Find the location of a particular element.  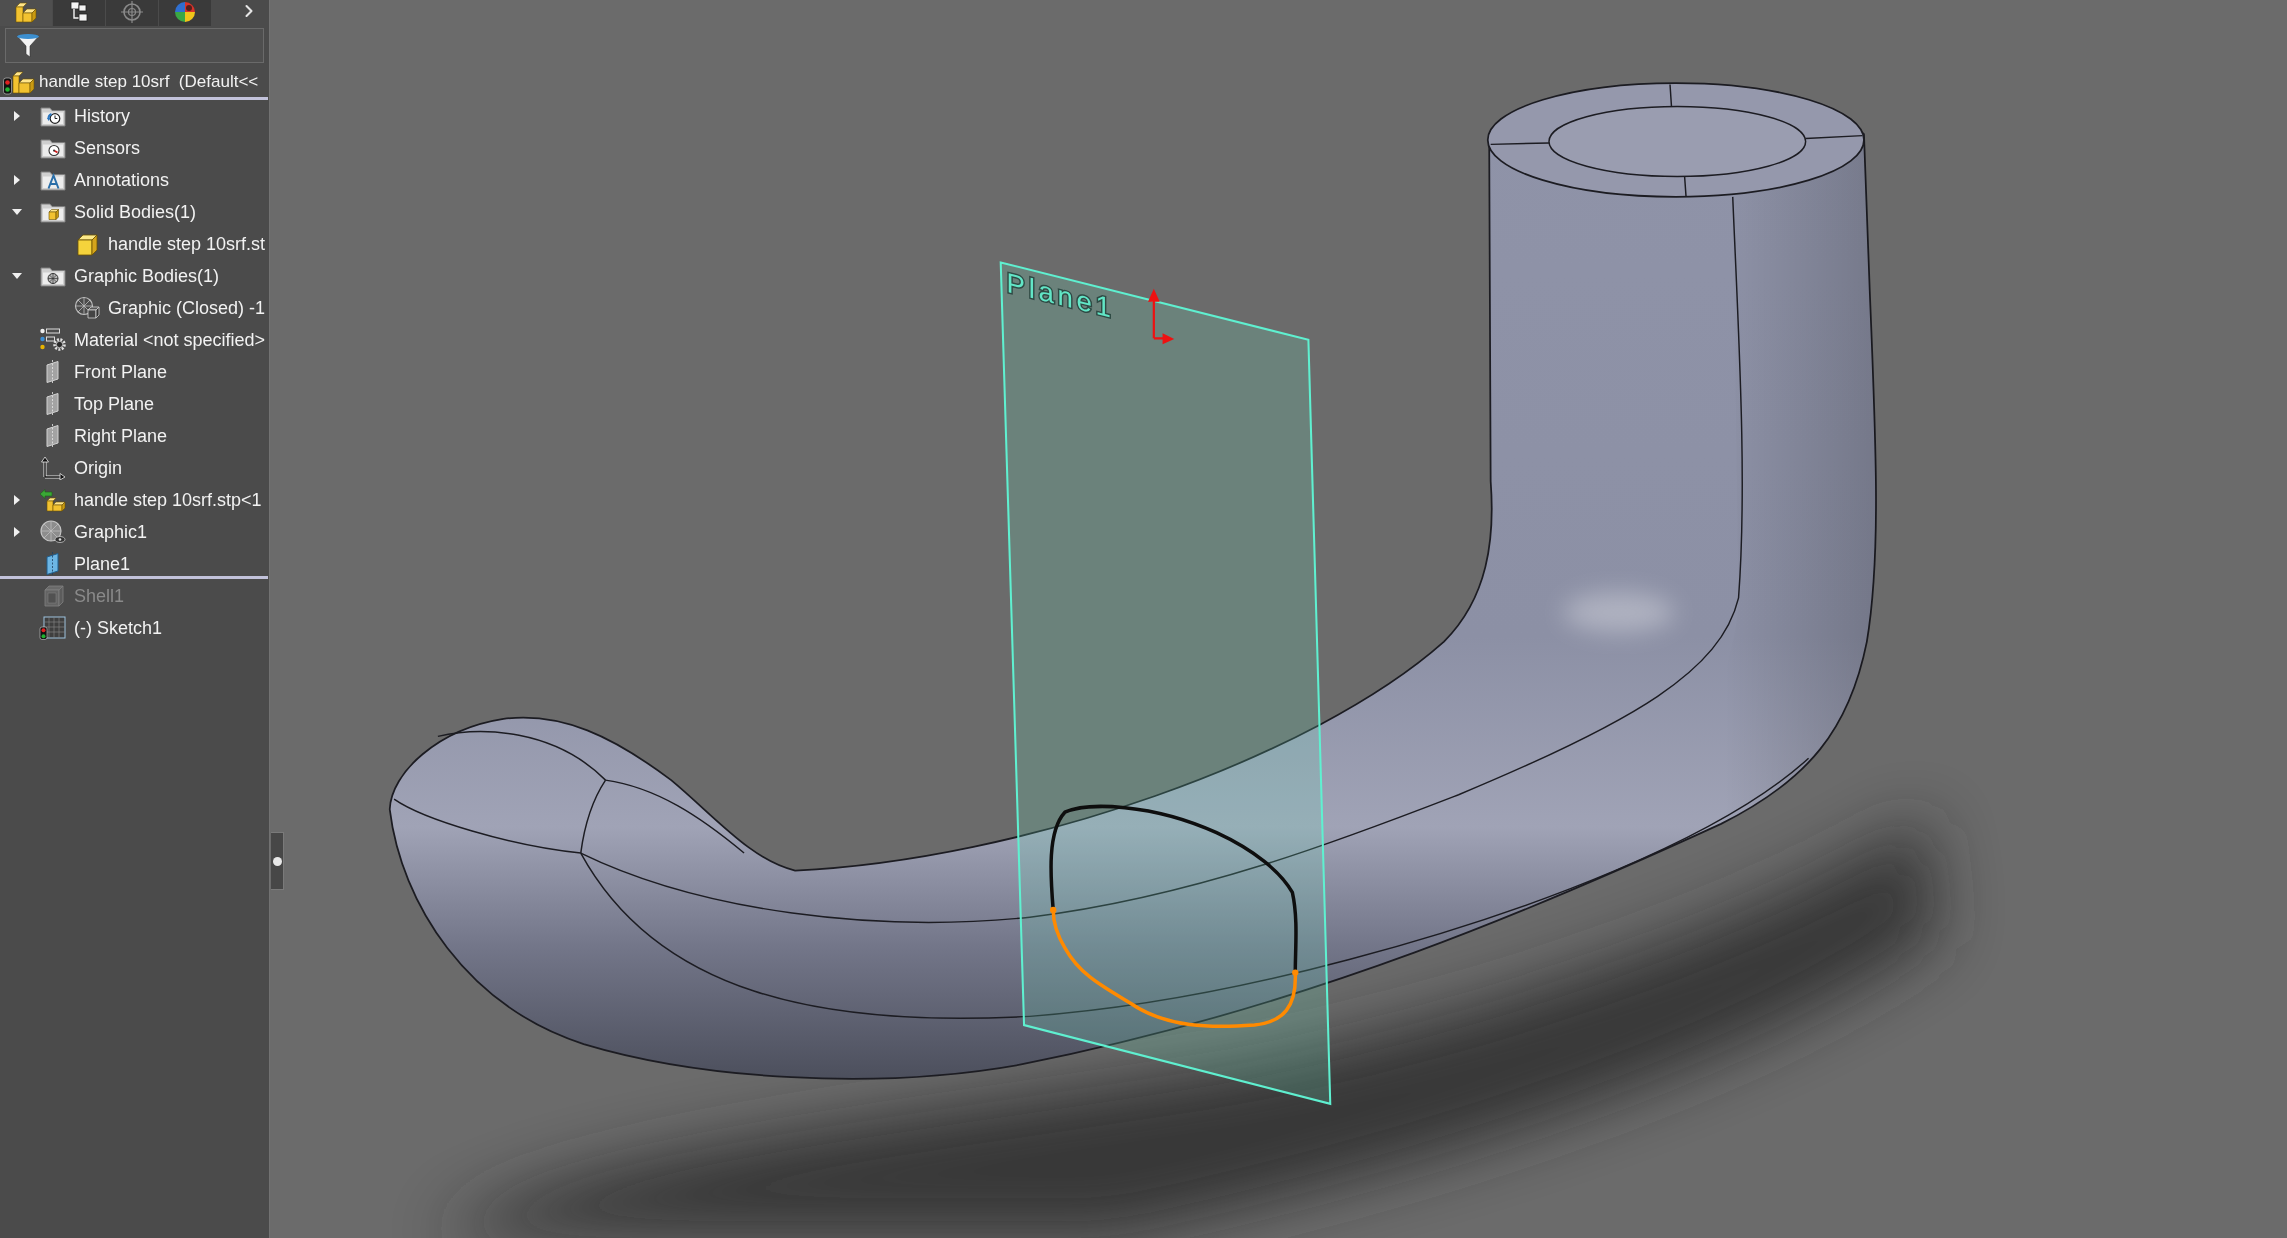

color-ball-icon is located at coordinates (185, 12).